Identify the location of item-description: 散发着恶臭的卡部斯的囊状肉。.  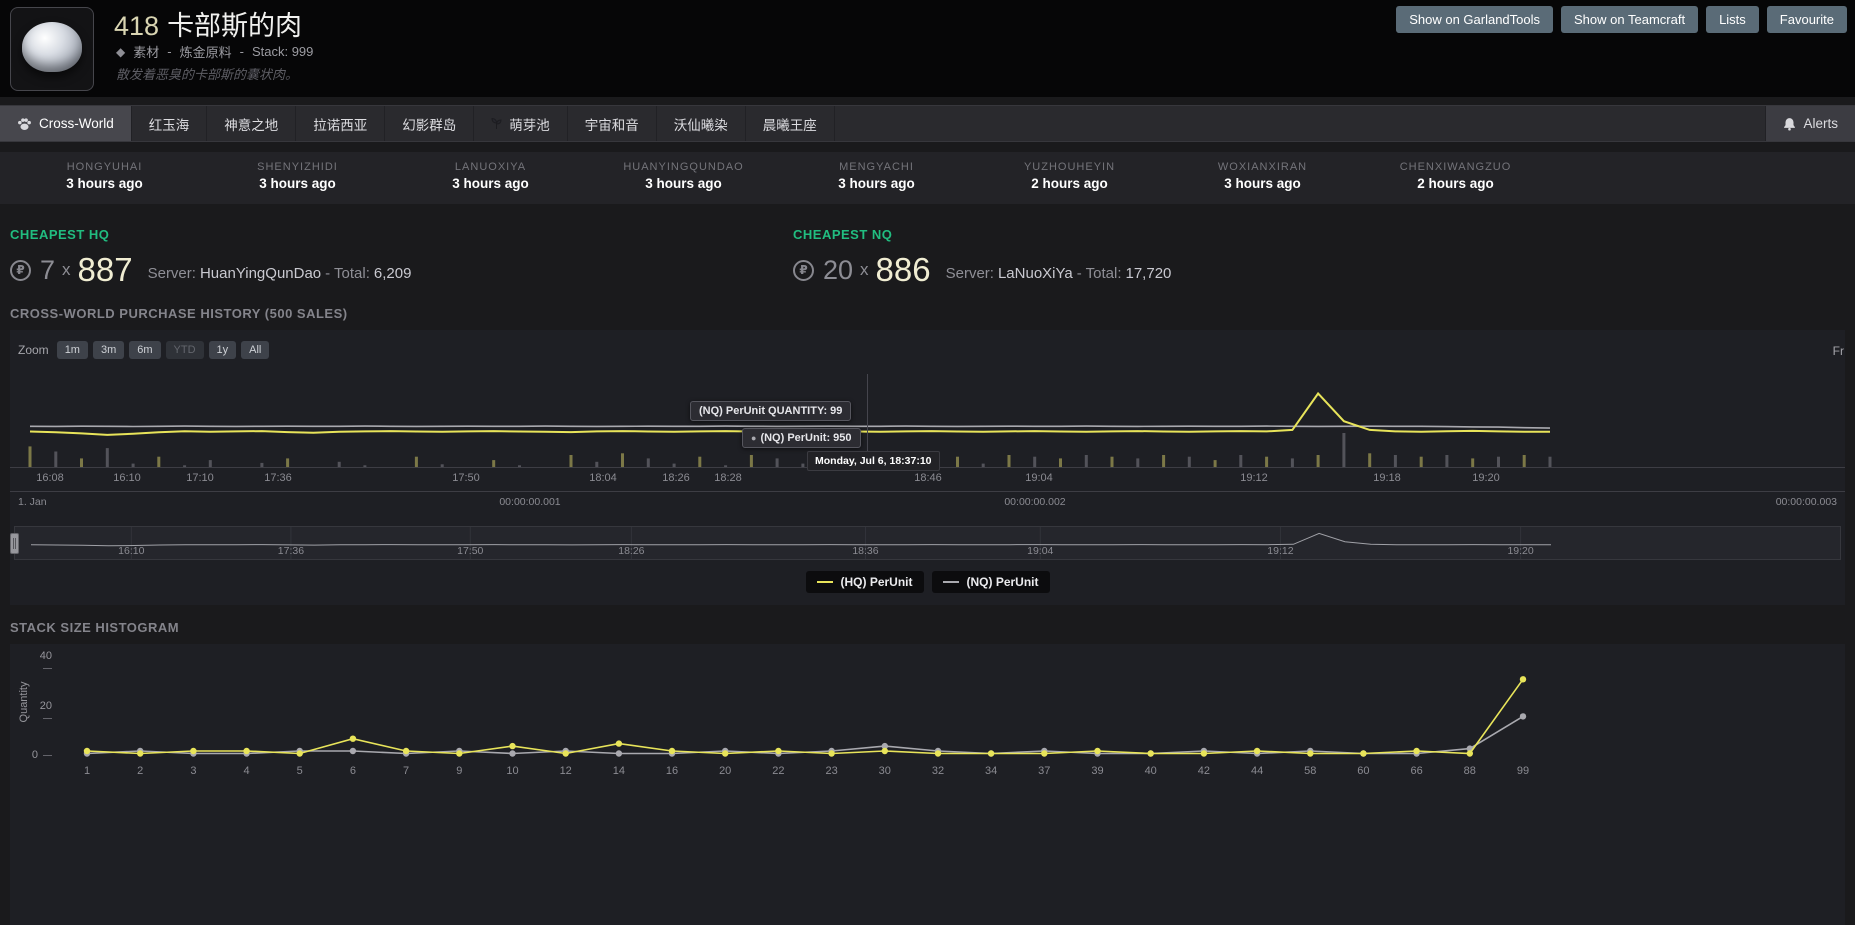
(207, 74).